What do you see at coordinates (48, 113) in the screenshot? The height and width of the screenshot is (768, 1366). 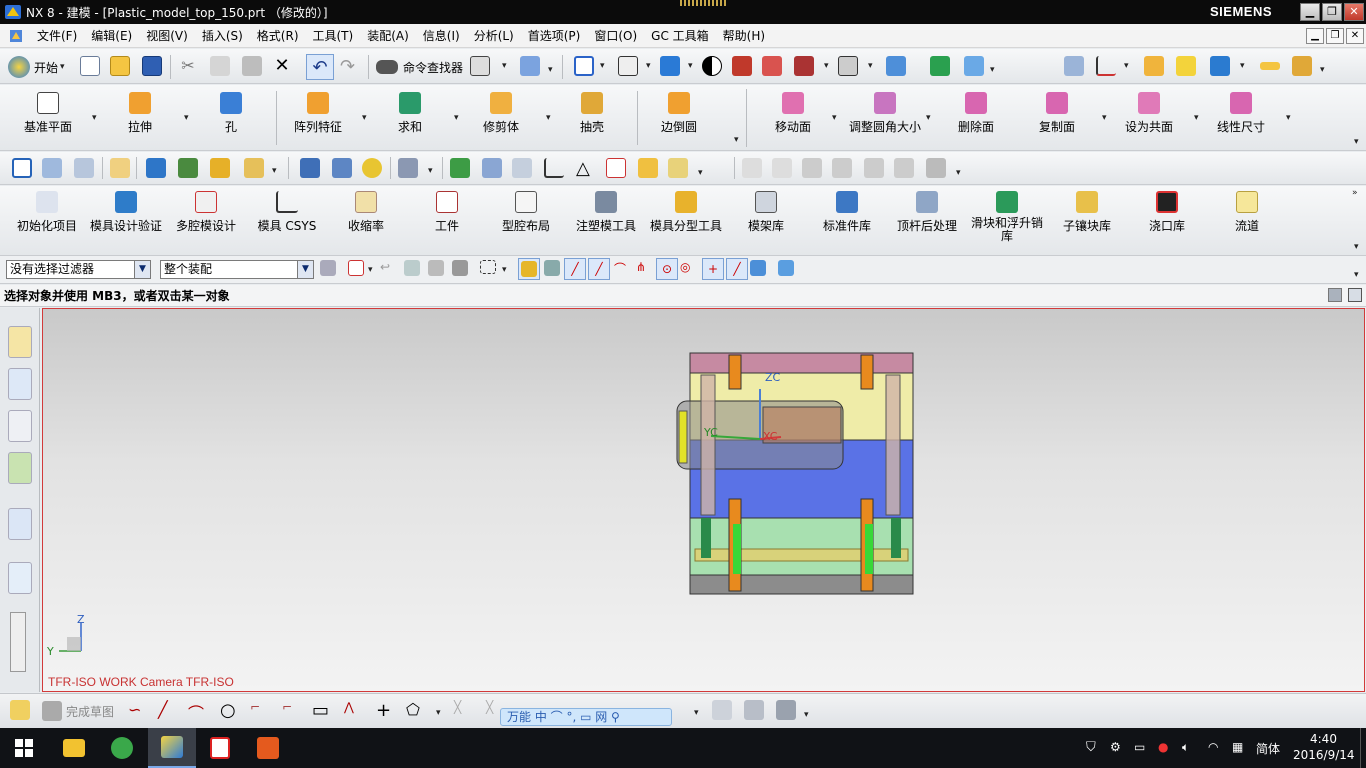 I see `datum-plane-button: 基准平面` at bounding box center [48, 113].